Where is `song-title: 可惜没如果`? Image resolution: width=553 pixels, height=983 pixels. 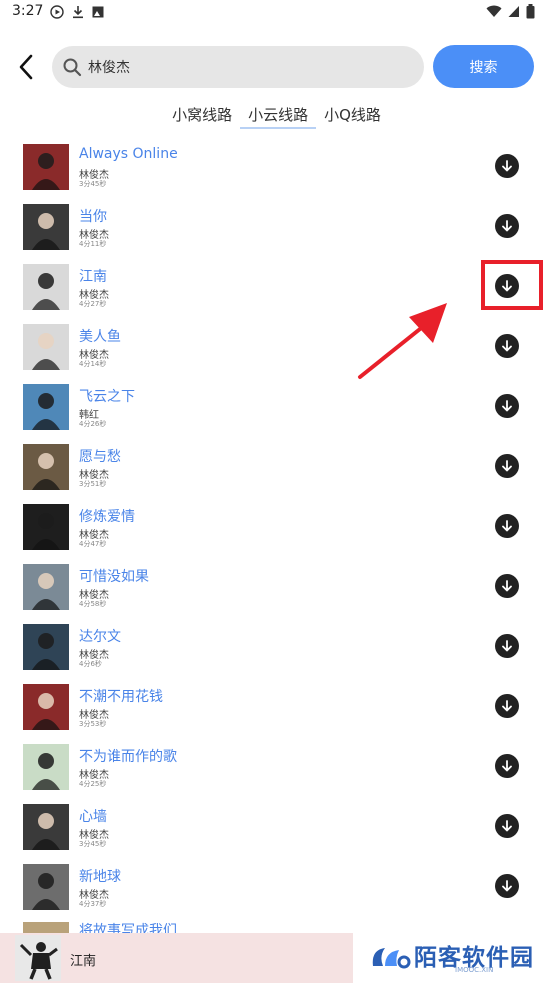 song-title: 可惜没如果 is located at coordinates (114, 577).